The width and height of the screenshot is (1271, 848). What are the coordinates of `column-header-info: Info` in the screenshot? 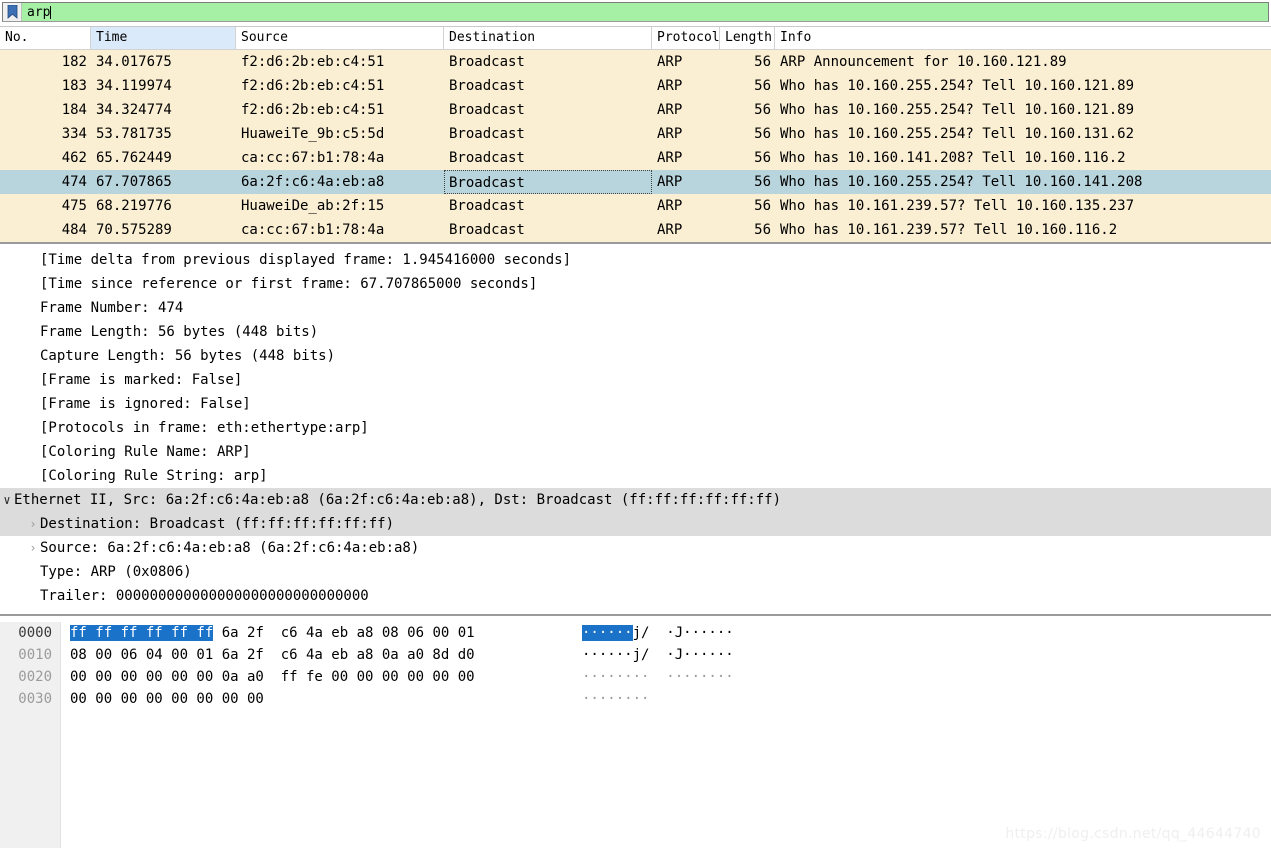 It's located at (1023, 38).